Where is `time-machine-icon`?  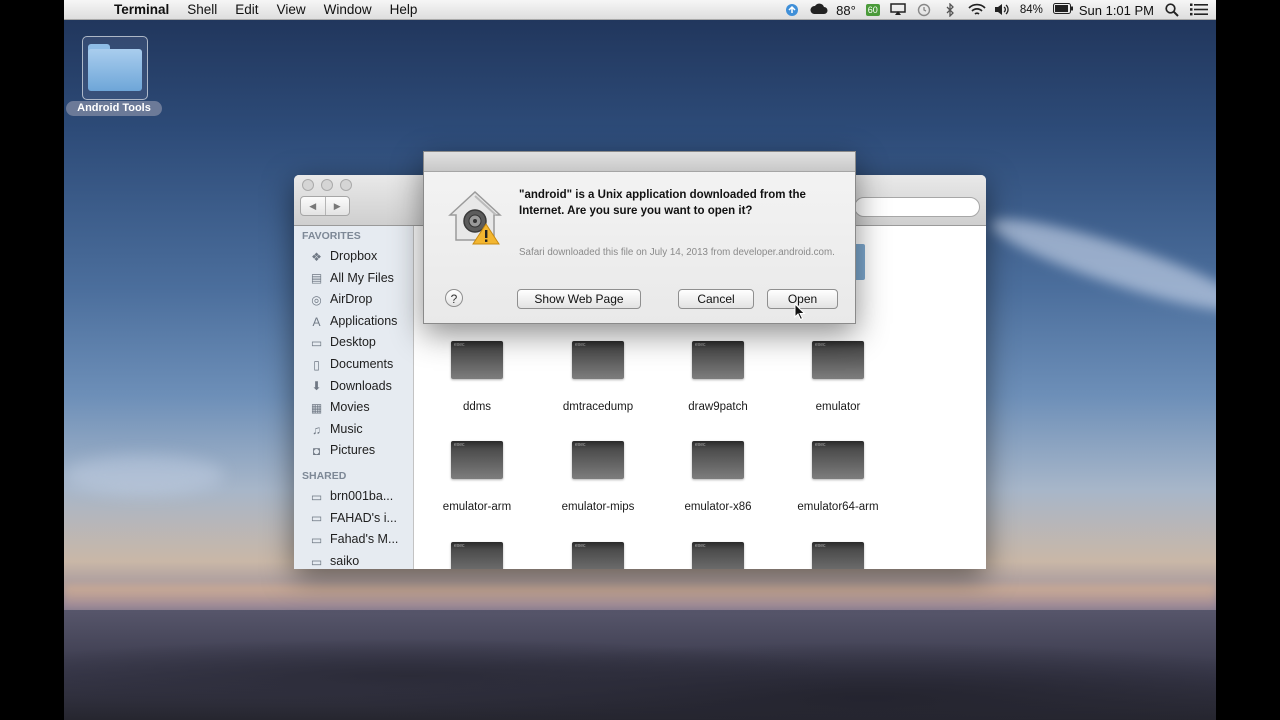 time-machine-icon is located at coordinates (924, 10).